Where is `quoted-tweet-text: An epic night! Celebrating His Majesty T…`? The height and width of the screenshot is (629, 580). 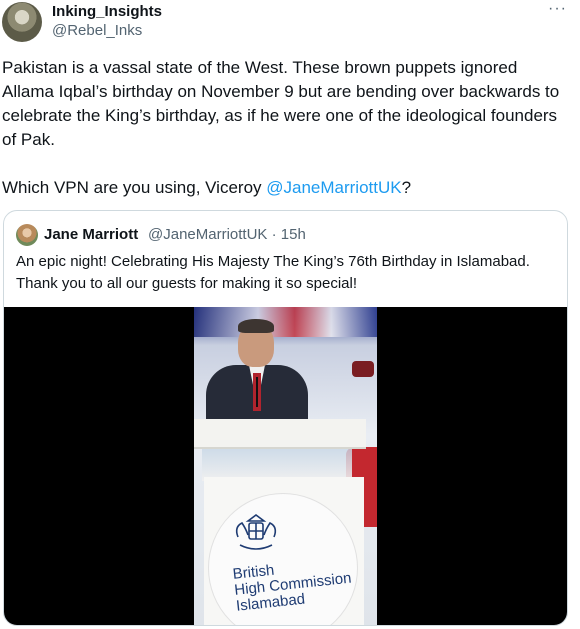
quoted-tweet-text: An epic night! Celebrating His Majesty T… is located at coordinates (273, 272).